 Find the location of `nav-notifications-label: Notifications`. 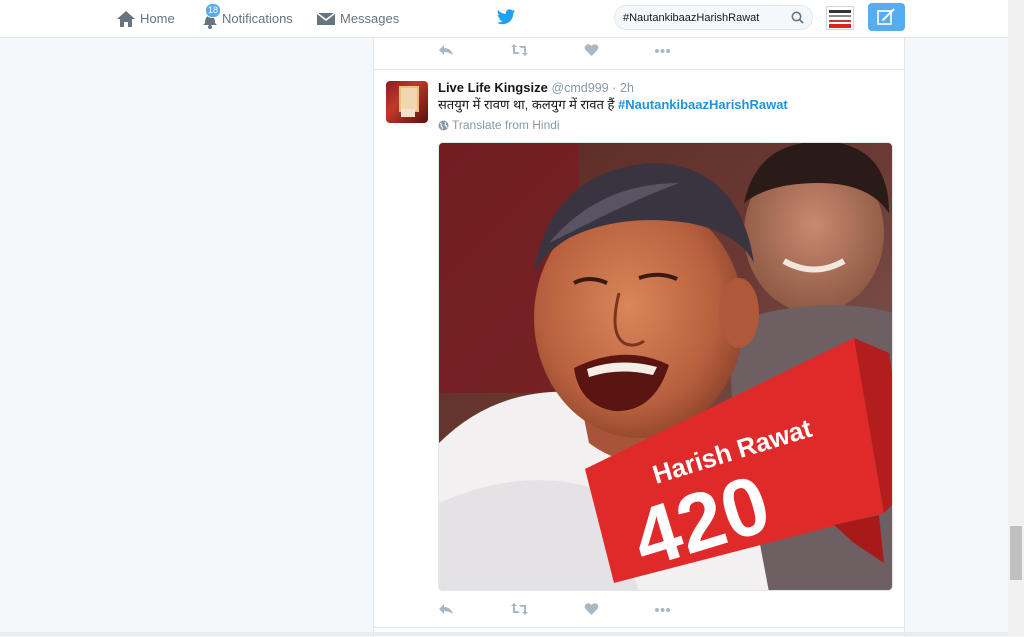

nav-notifications-label: Notifications is located at coordinates (257, 18).